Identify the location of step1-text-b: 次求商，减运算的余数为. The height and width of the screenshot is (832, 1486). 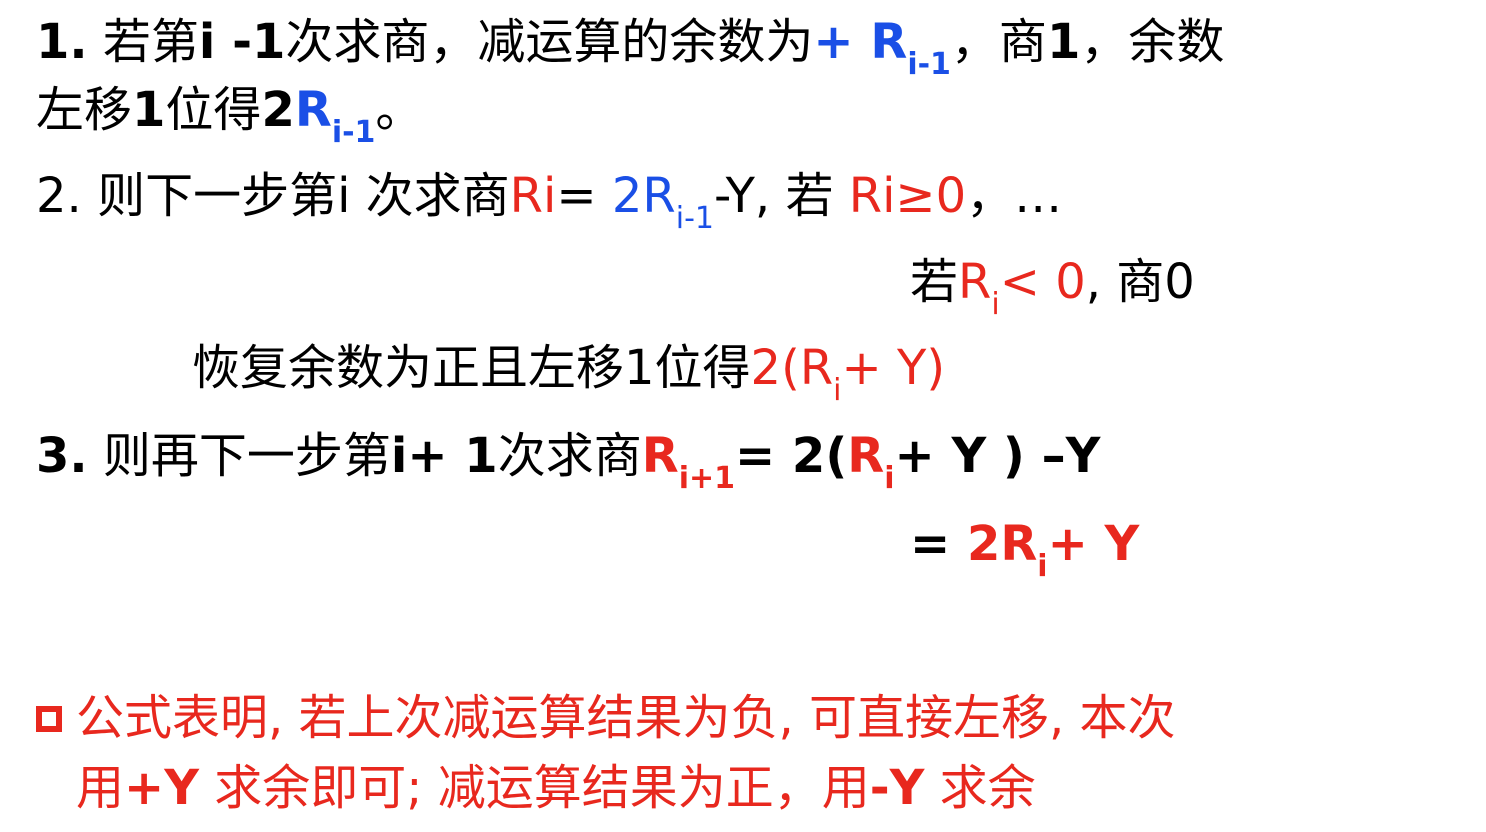
(549, 42).